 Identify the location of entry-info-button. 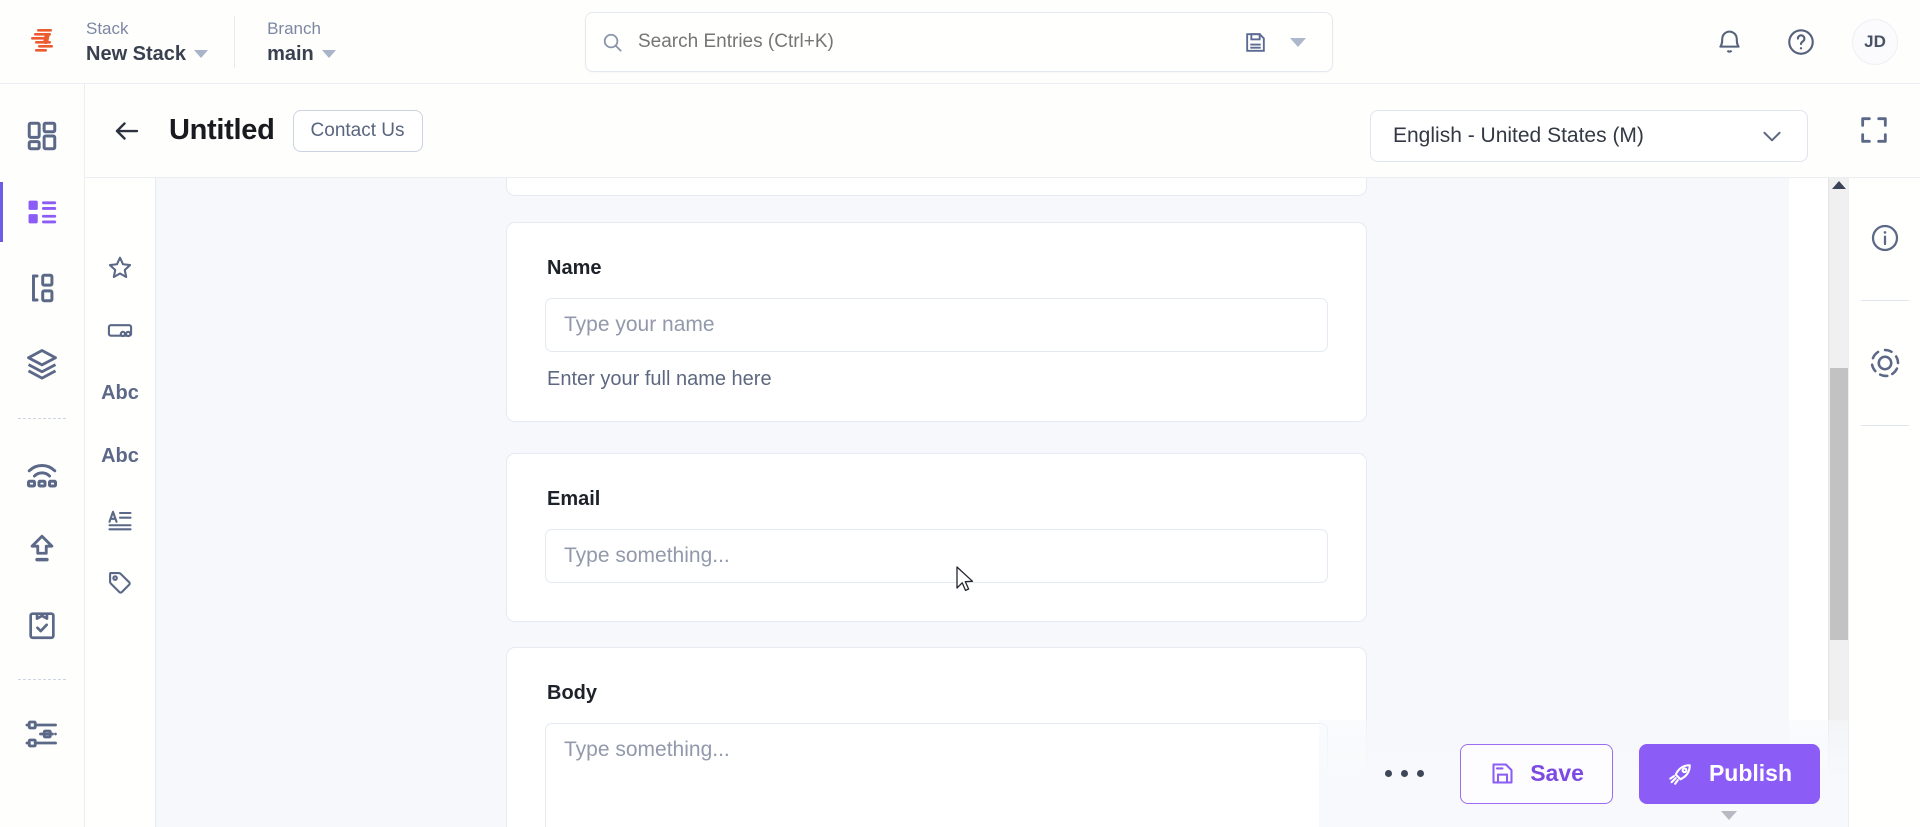
(1884, 238).